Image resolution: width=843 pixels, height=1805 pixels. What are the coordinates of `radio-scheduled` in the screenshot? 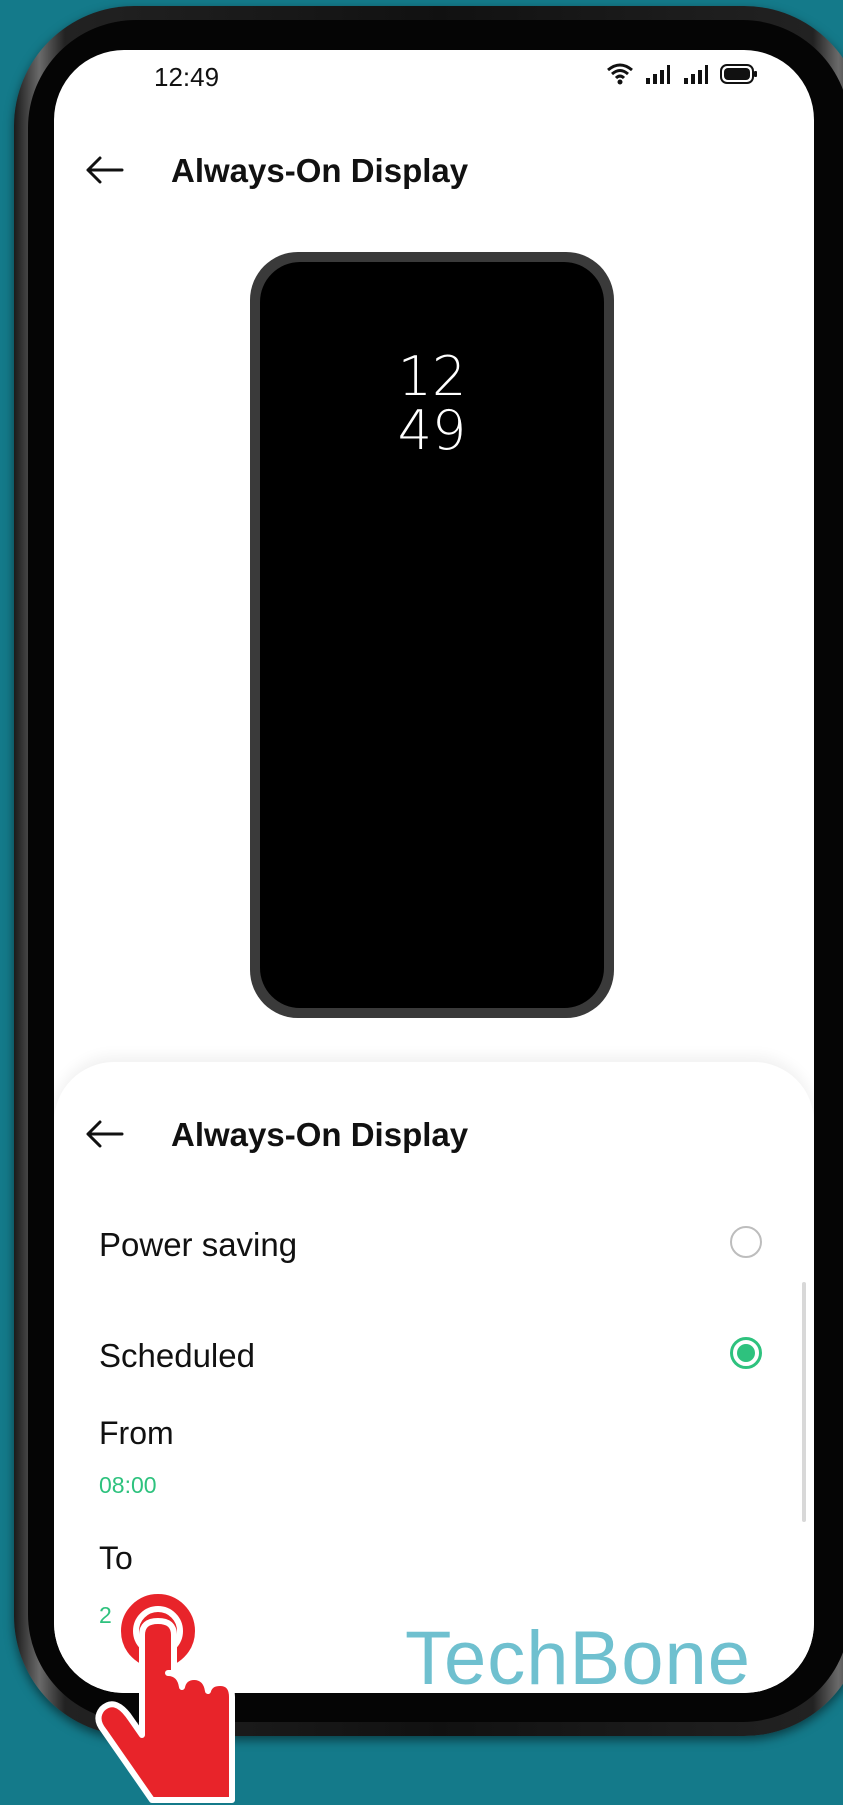 It's located at (746, 1353).